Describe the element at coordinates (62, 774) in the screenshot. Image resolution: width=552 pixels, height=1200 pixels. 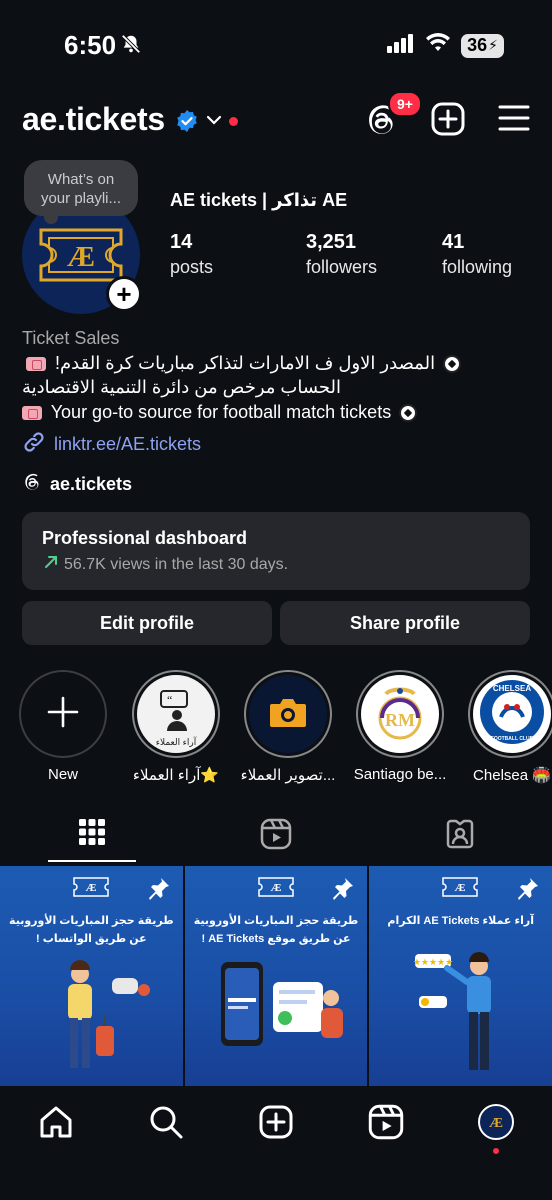
I see `highlight-new-label: New` at that location.